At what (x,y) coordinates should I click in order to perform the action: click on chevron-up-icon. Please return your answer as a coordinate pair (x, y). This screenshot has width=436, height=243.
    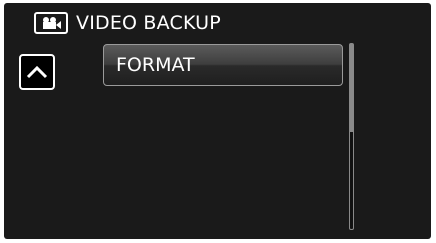
    Looking at the image, I should click on (37, 72).